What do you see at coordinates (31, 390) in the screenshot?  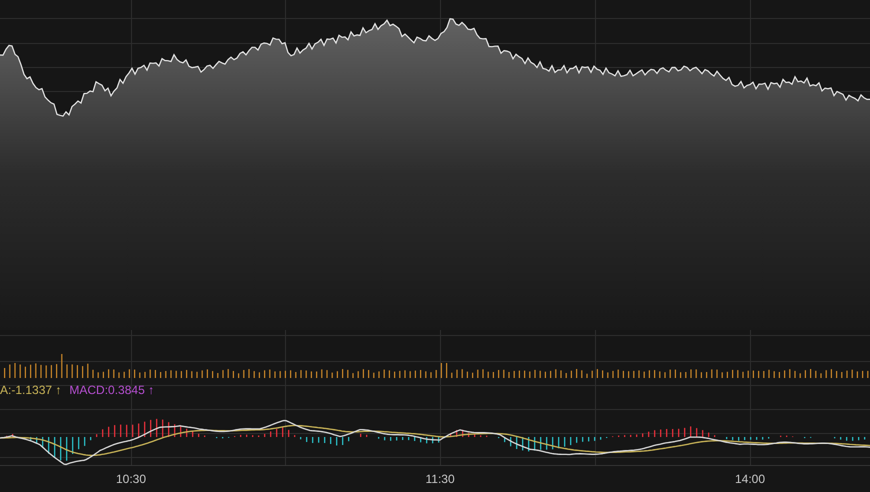 I see `indicator-label: A:-1.1337 ↑` at bounding box center [31, 390].